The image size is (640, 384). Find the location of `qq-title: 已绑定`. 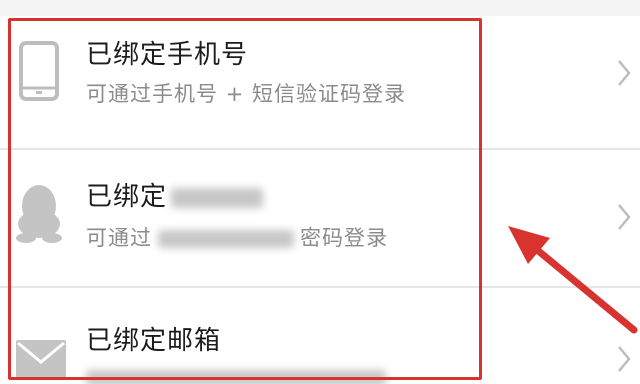

qq-title: 已绑定 is located at coordinates (175, 194).